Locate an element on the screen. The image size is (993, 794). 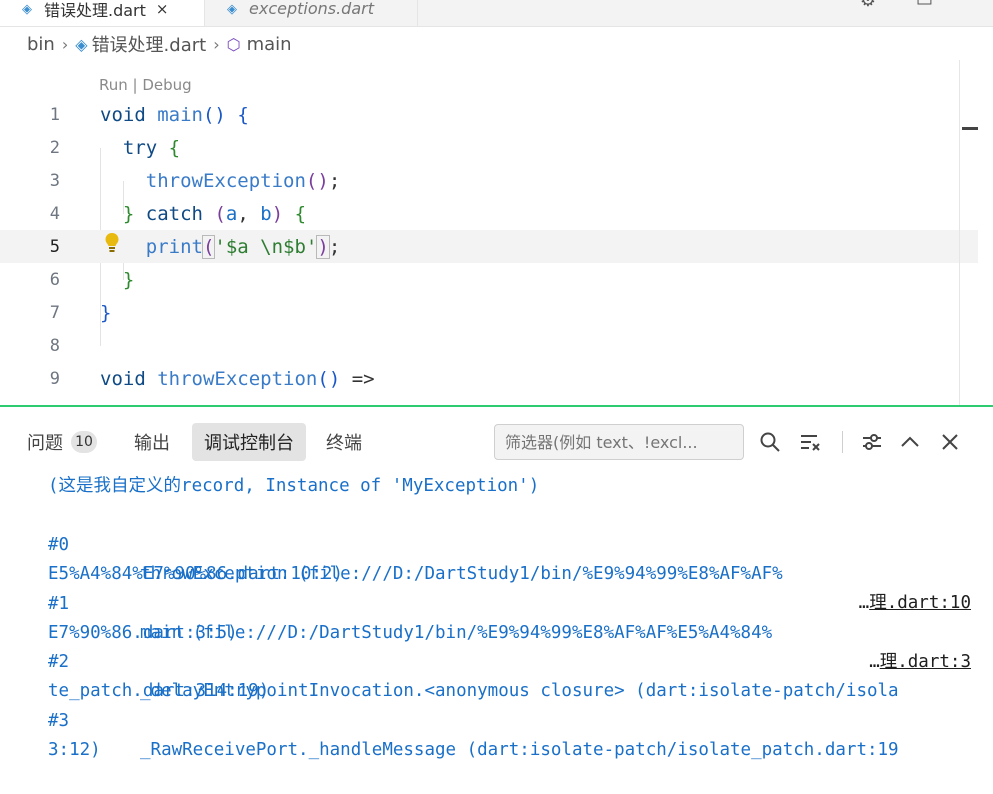
code-line-8: 8 is located at coordinates (489, 345).